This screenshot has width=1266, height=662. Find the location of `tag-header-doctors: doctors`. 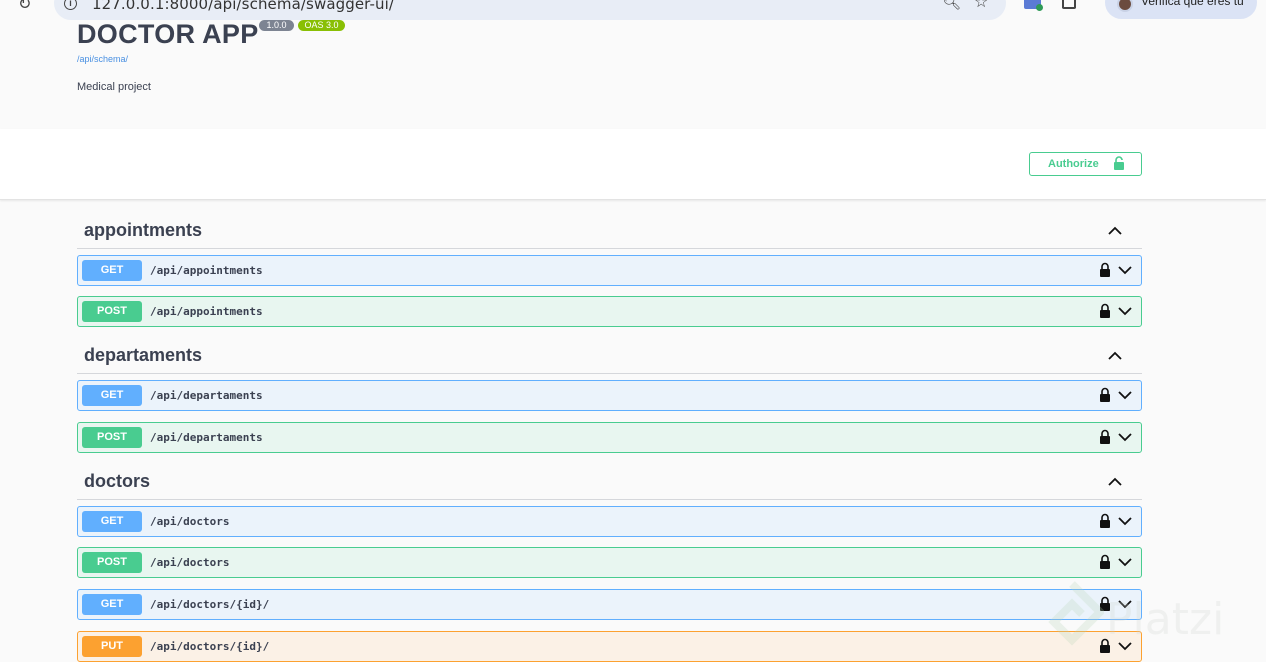

tag-header-doctors: doctors is located at coordinates (609, 482).